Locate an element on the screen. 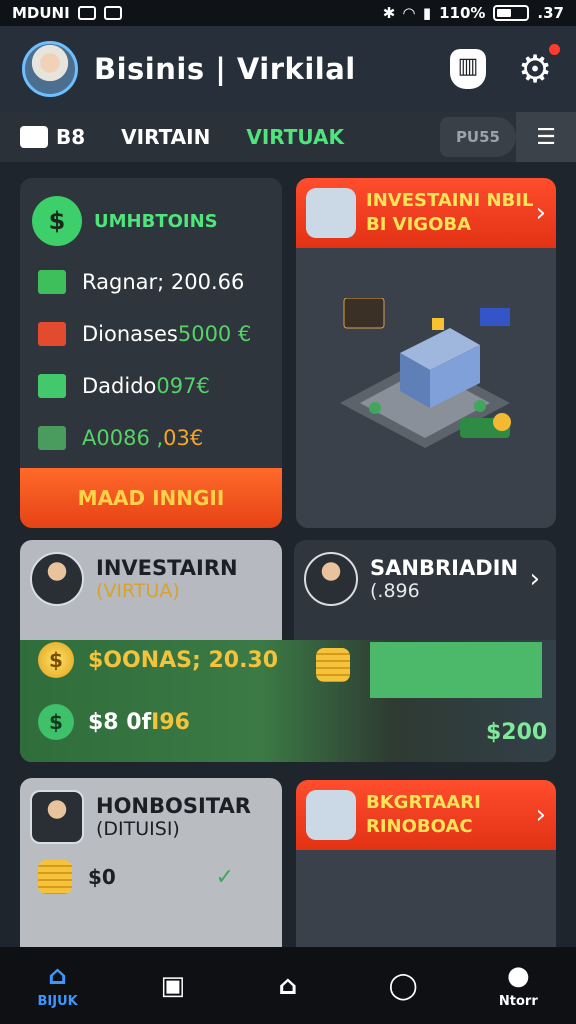 The image size is (576, 1024). list-icon is located at coordinates (52, 386).